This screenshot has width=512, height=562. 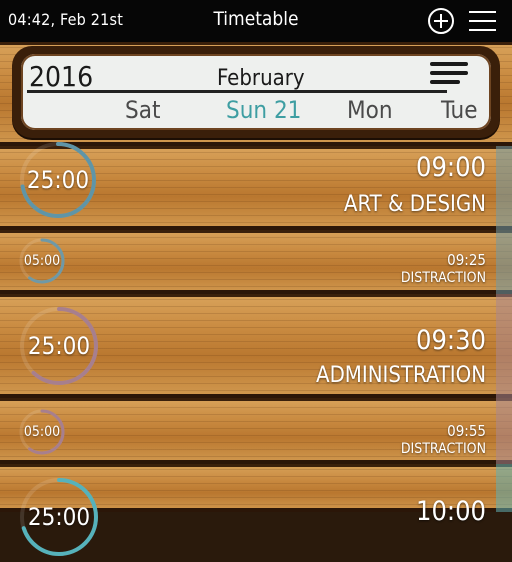 I want to click on day-sat: Sat, so click(x=142, y=110).